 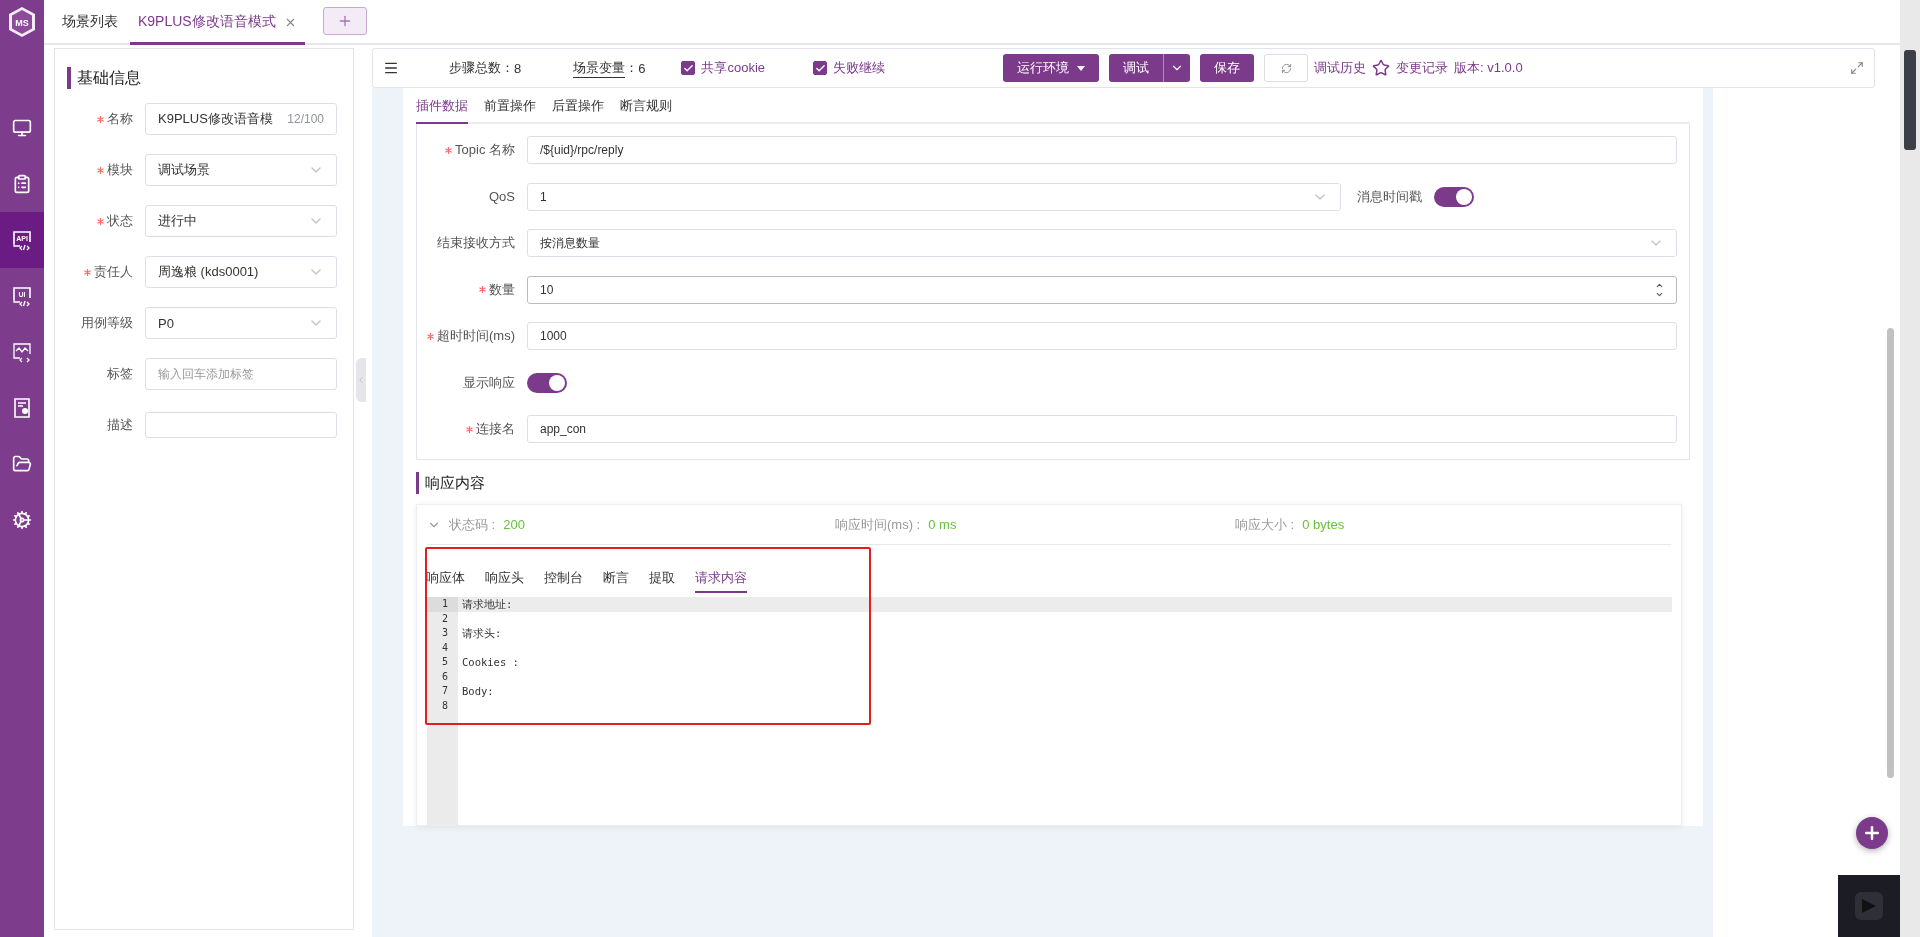 I want to click on clipboard-icon, so click(x=22, y=184).